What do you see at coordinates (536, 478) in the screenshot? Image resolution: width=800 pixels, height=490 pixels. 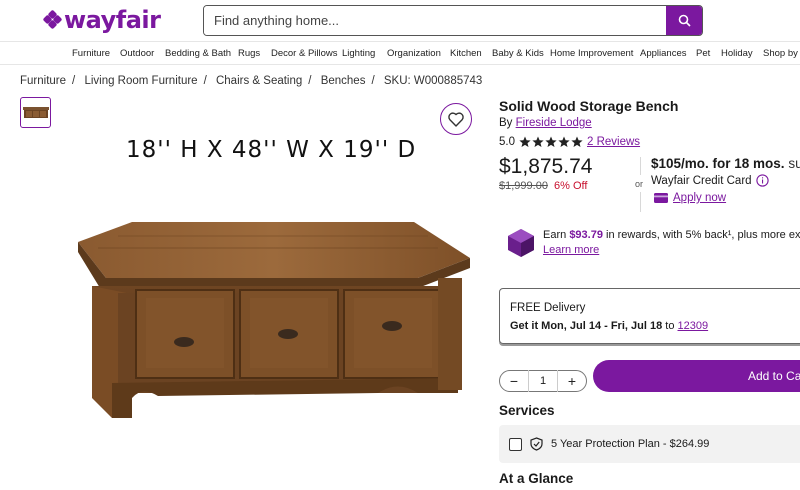 I see `at-a-glance-heading: At a Glance` at bounding box center [536, 478].